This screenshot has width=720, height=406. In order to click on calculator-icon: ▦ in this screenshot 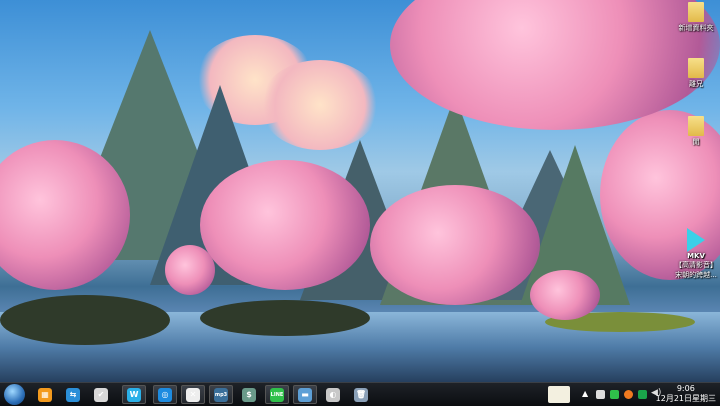, I will do `click(45, 394)`.